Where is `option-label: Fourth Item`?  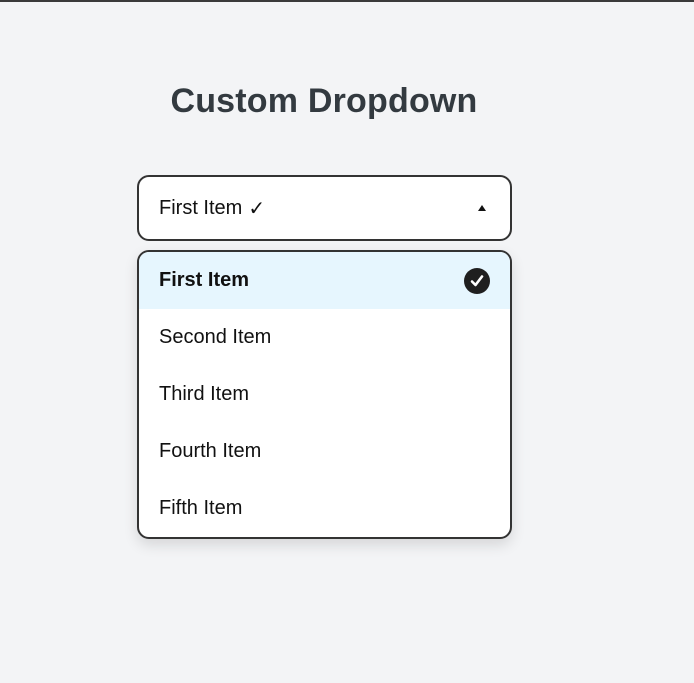
option-label: Fourth Item is located at coordinates (210, 451).